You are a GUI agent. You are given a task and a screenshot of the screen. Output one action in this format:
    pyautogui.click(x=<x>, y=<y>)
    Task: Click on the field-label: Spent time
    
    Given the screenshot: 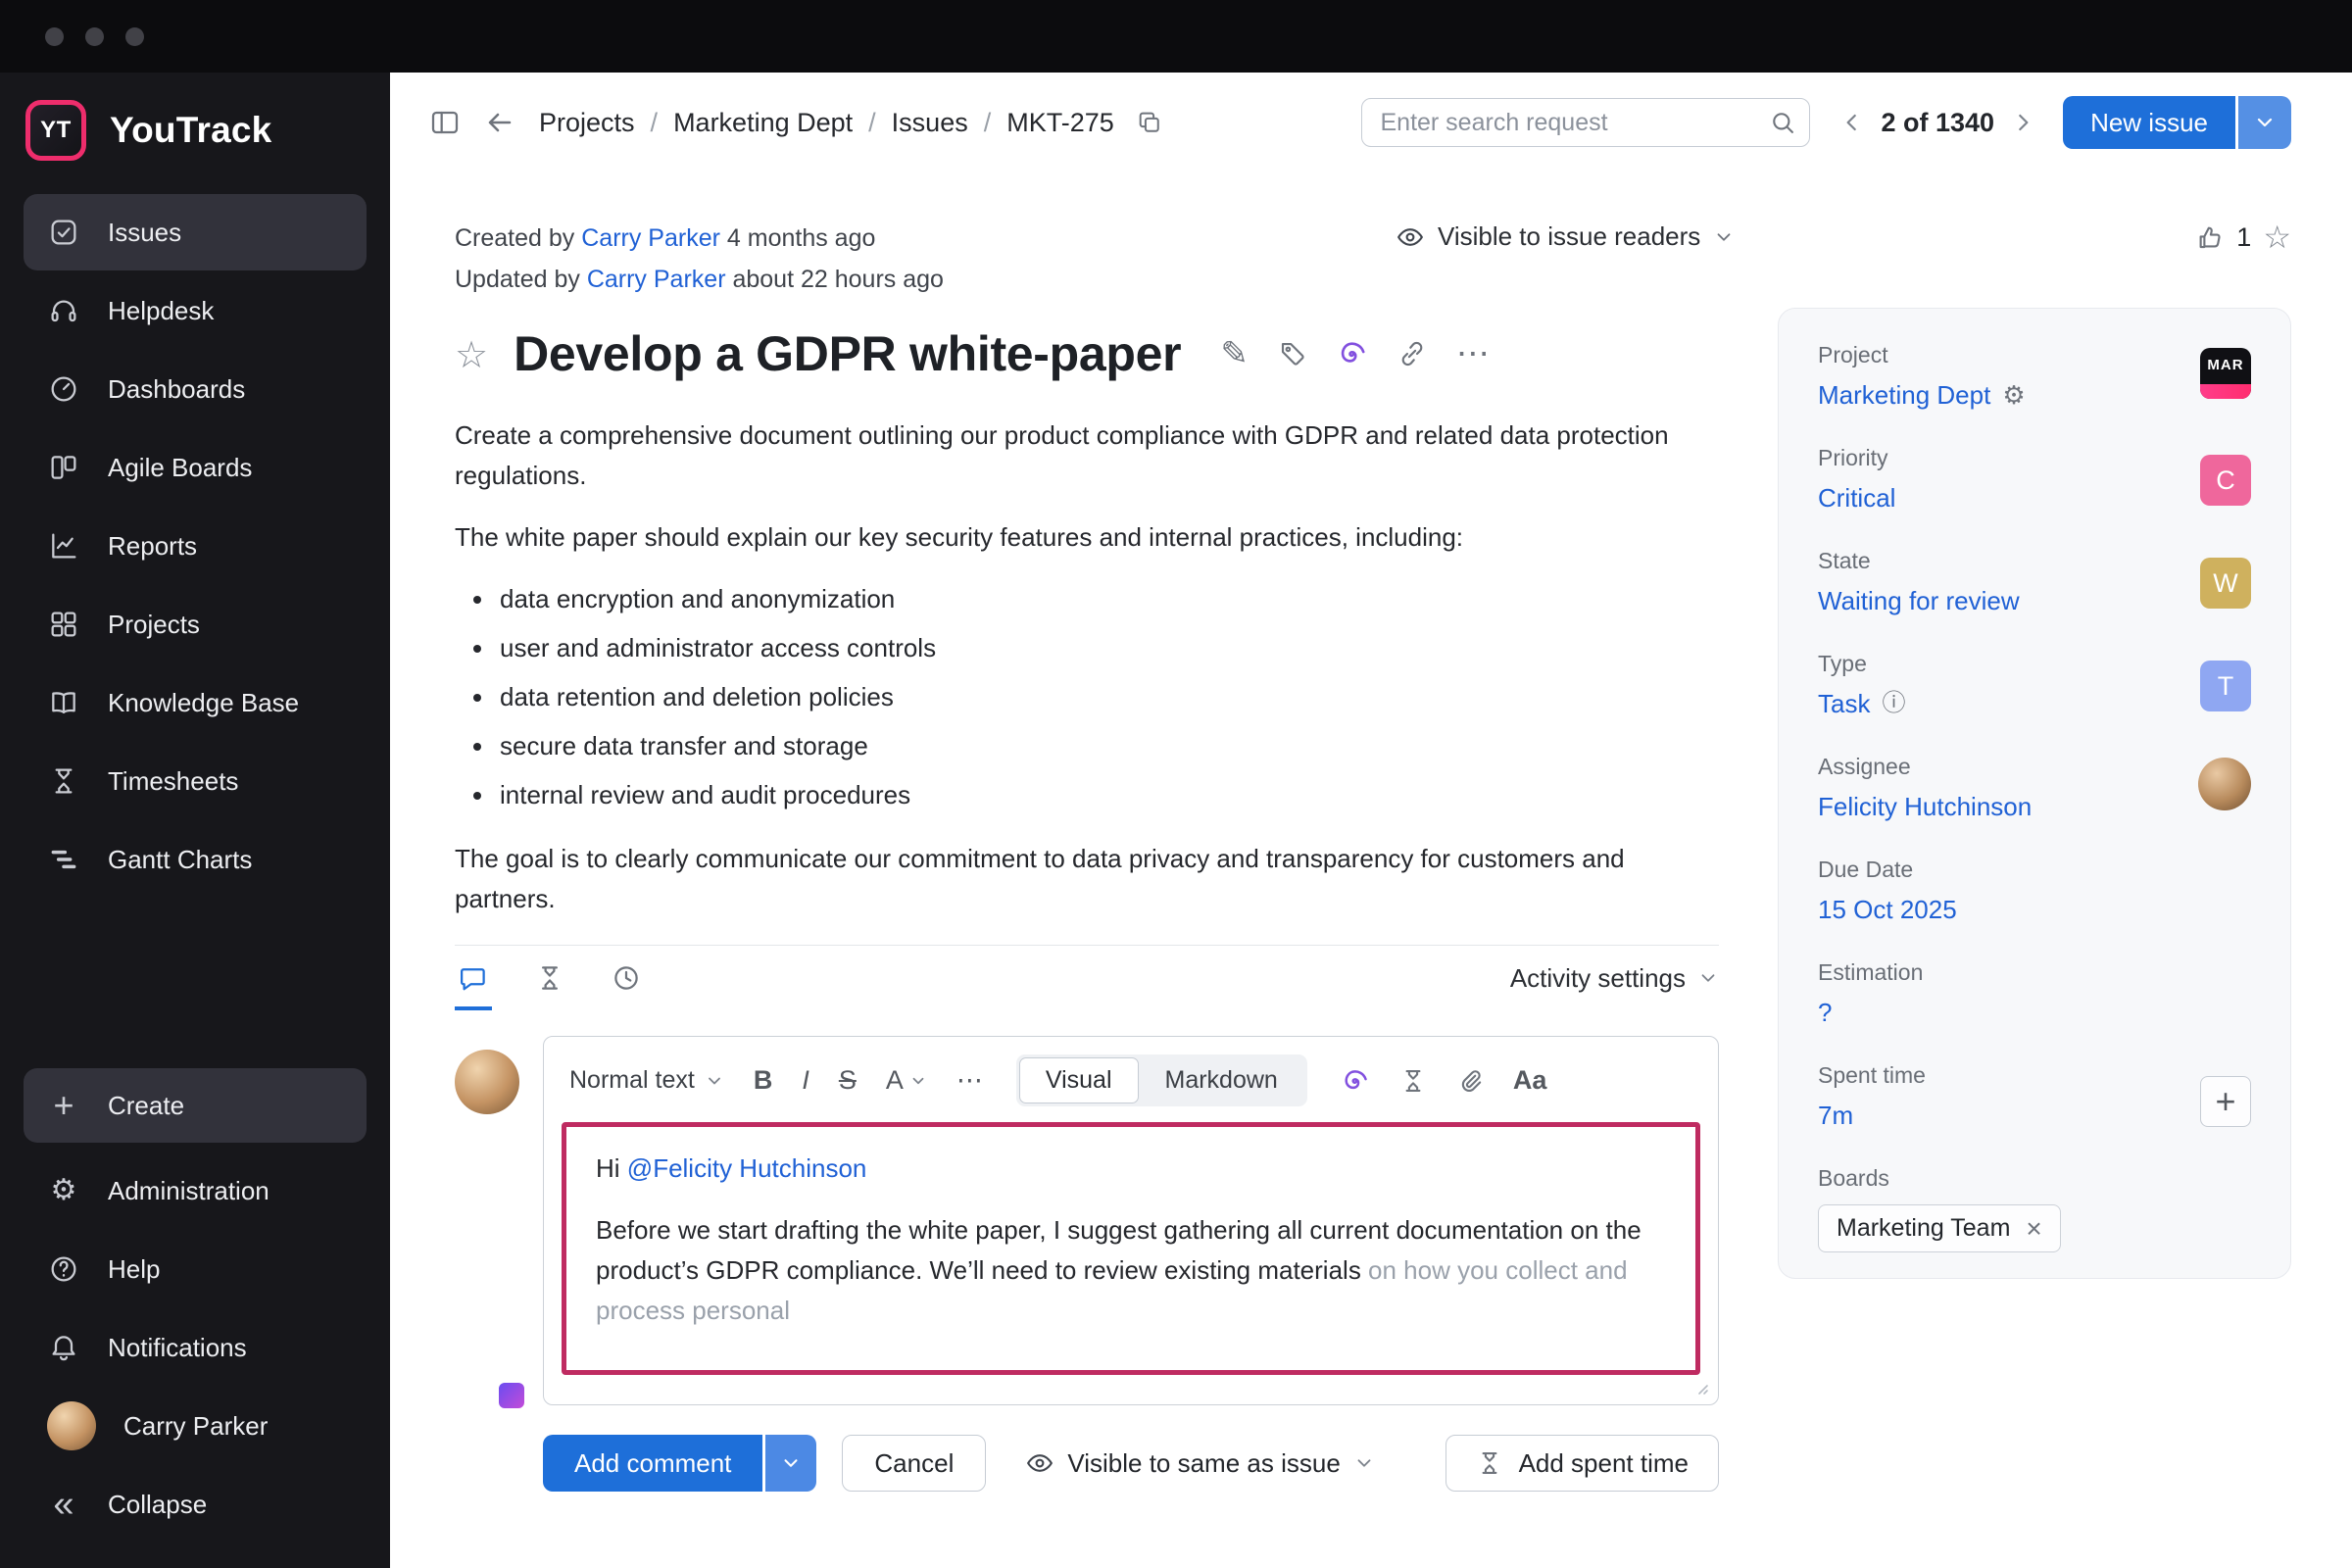 What is the action you would take?
    pyautogui.click(x=1872, y=1075)
    